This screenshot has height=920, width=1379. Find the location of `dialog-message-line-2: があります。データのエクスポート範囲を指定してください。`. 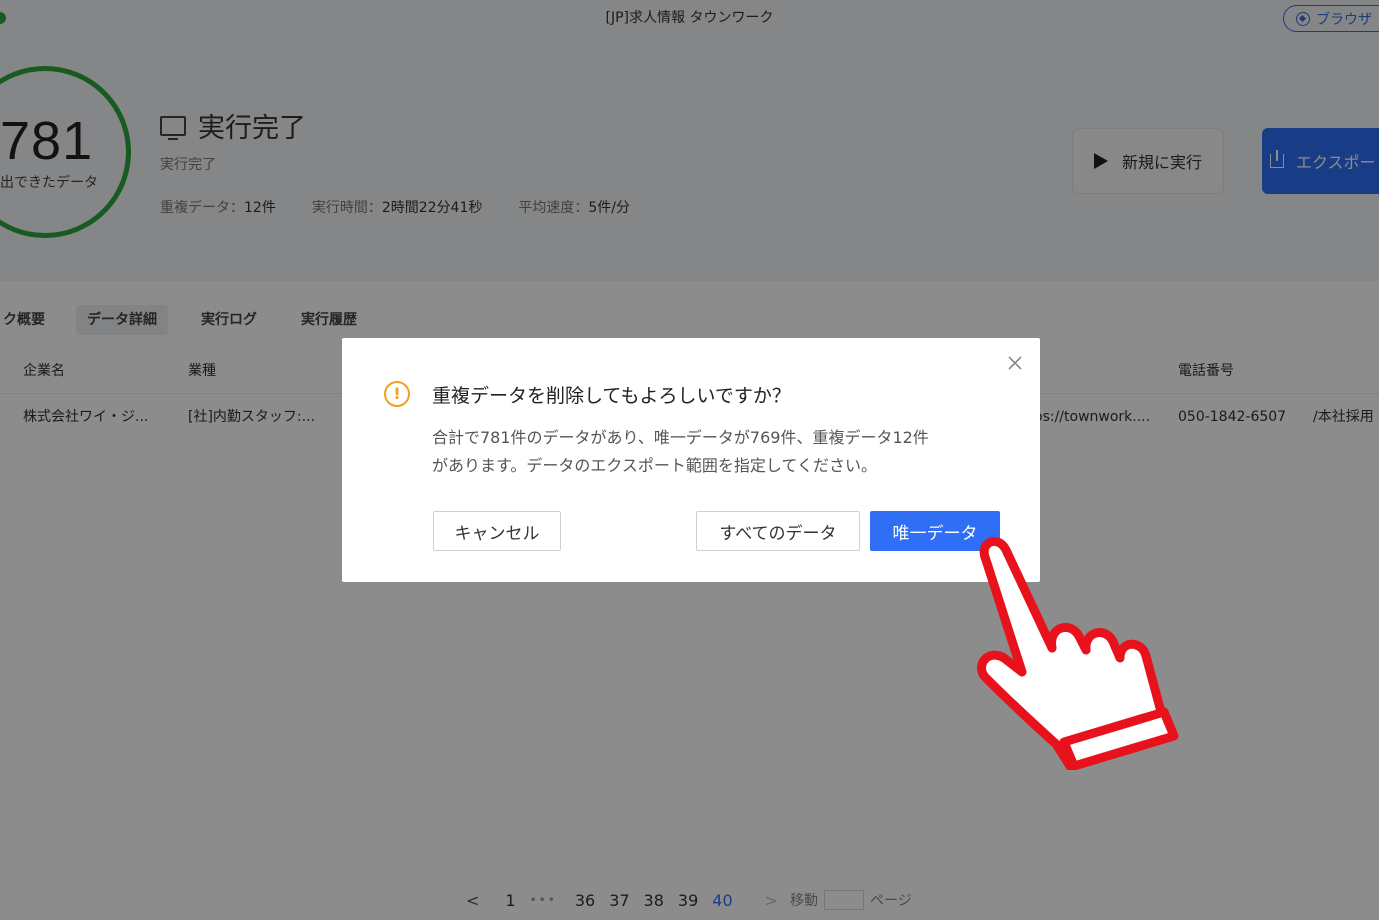

dialog-message-line-2: があります。データのエクスポート範囲を指定してください。 is located at coordinates (654, 465).